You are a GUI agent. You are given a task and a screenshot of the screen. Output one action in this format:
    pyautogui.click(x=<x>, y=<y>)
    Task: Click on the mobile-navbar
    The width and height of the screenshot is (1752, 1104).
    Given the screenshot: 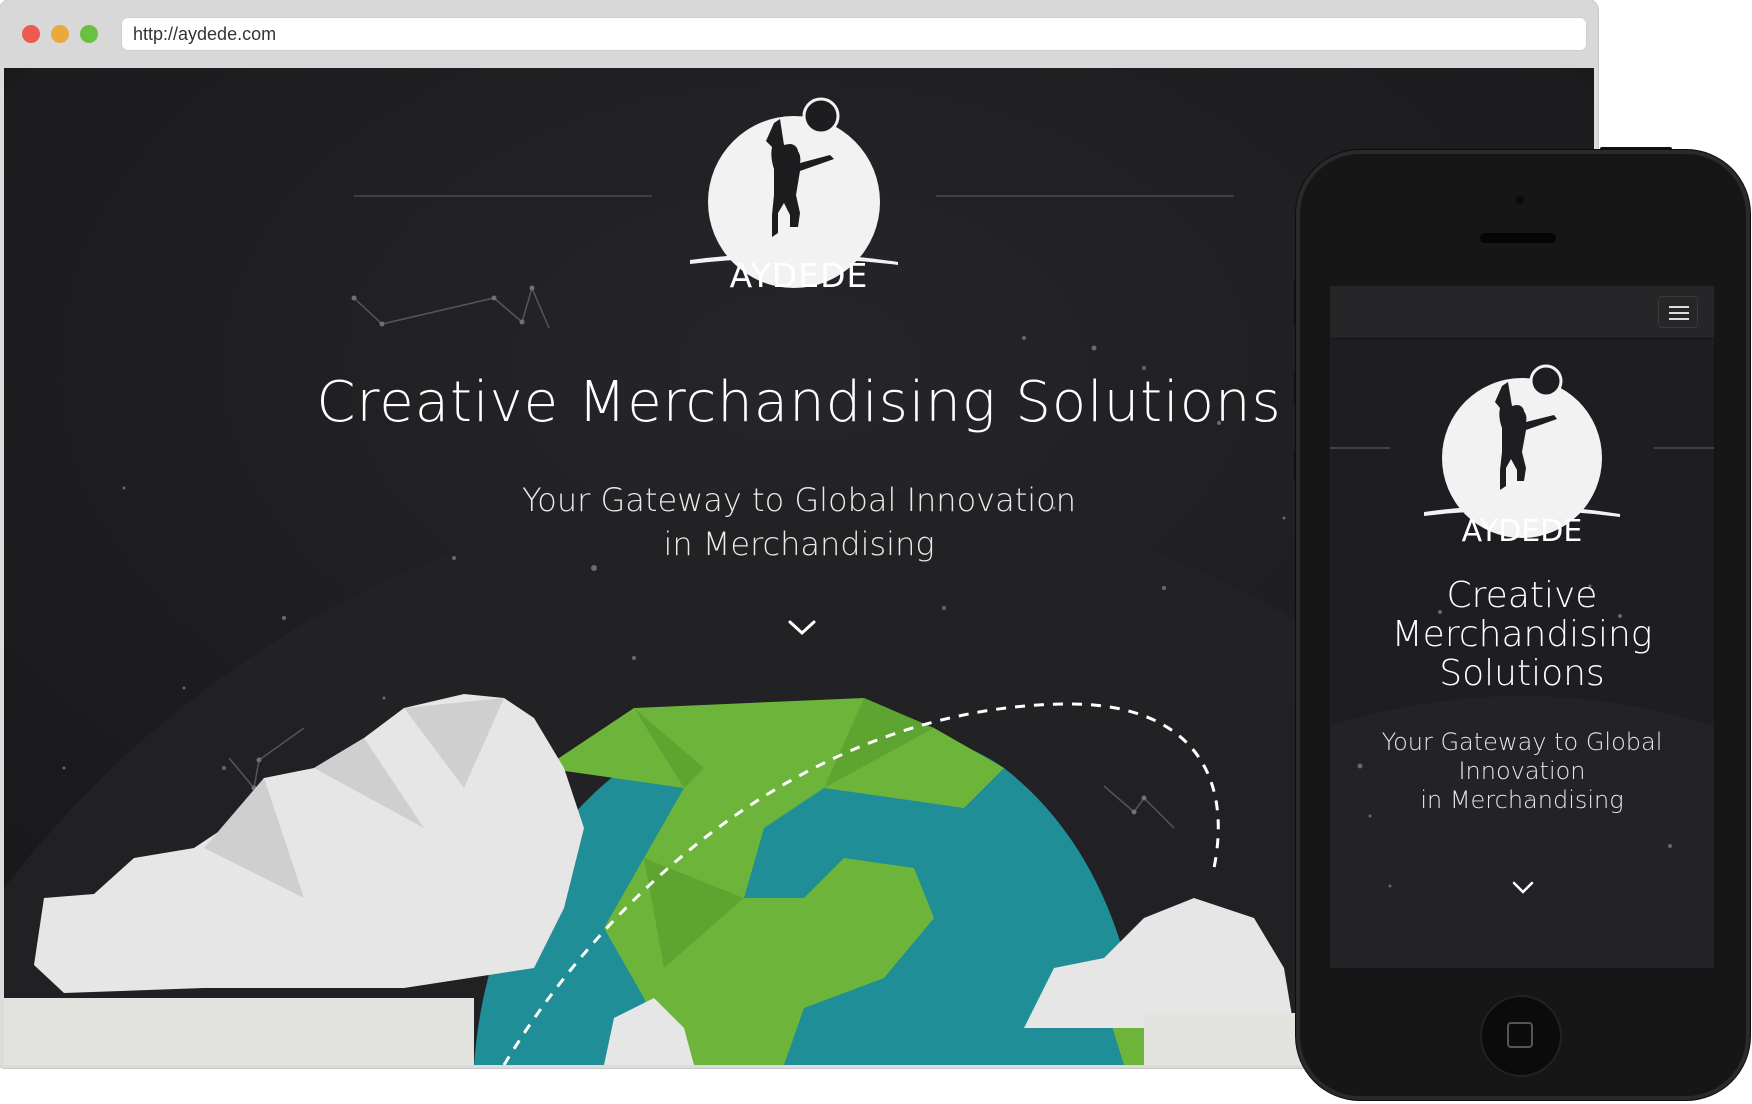 What is the action you would take?
    pyautogui.click(x=1522, y=312)
    